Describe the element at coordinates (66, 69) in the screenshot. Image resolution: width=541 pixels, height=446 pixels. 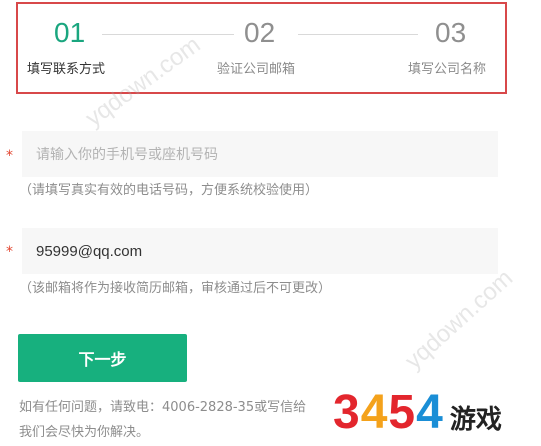
I see `step-1-label: 填写联系方式` at that location.